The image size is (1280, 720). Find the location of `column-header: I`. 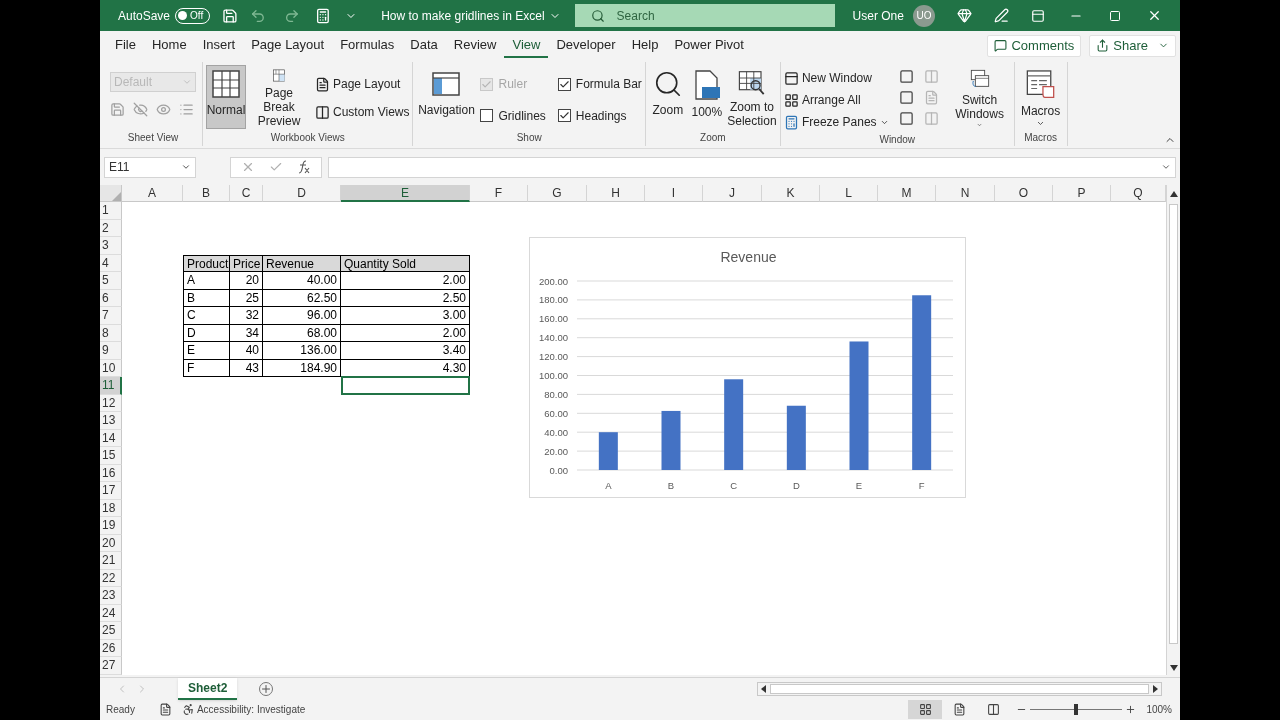

column-header: I is located at coordinates (674, 193).